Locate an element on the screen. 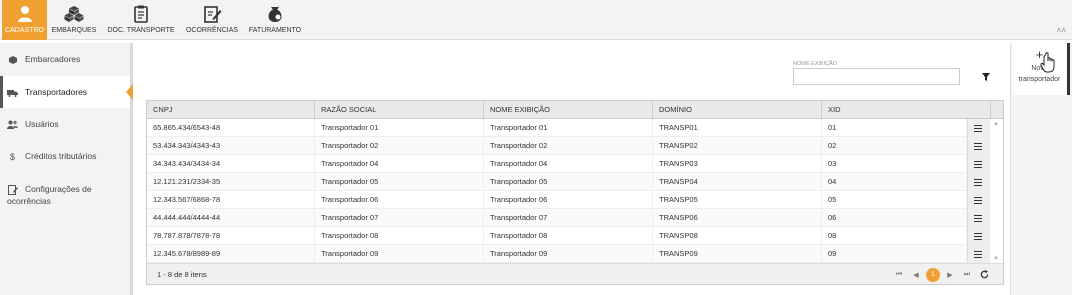  cell-nome-exibicao: Transportador 05 is located at coordinates (568, 182).